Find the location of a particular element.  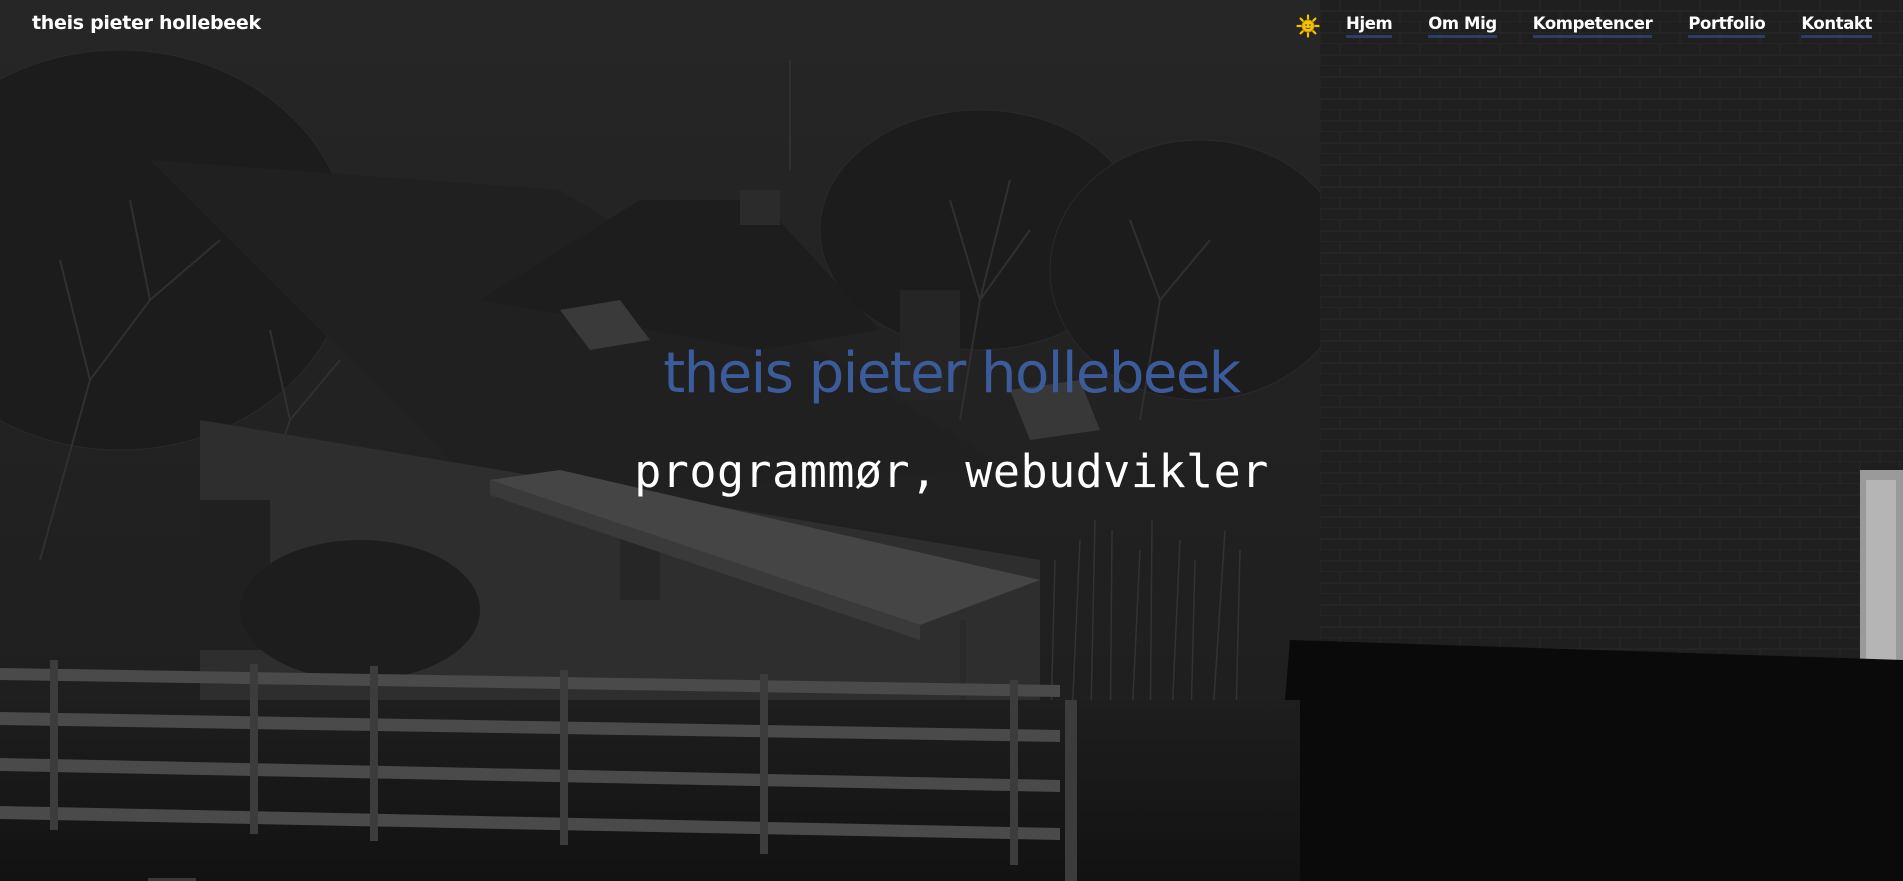

hero-title: theis pieter hollebeek is located at coordinates (952, 373).